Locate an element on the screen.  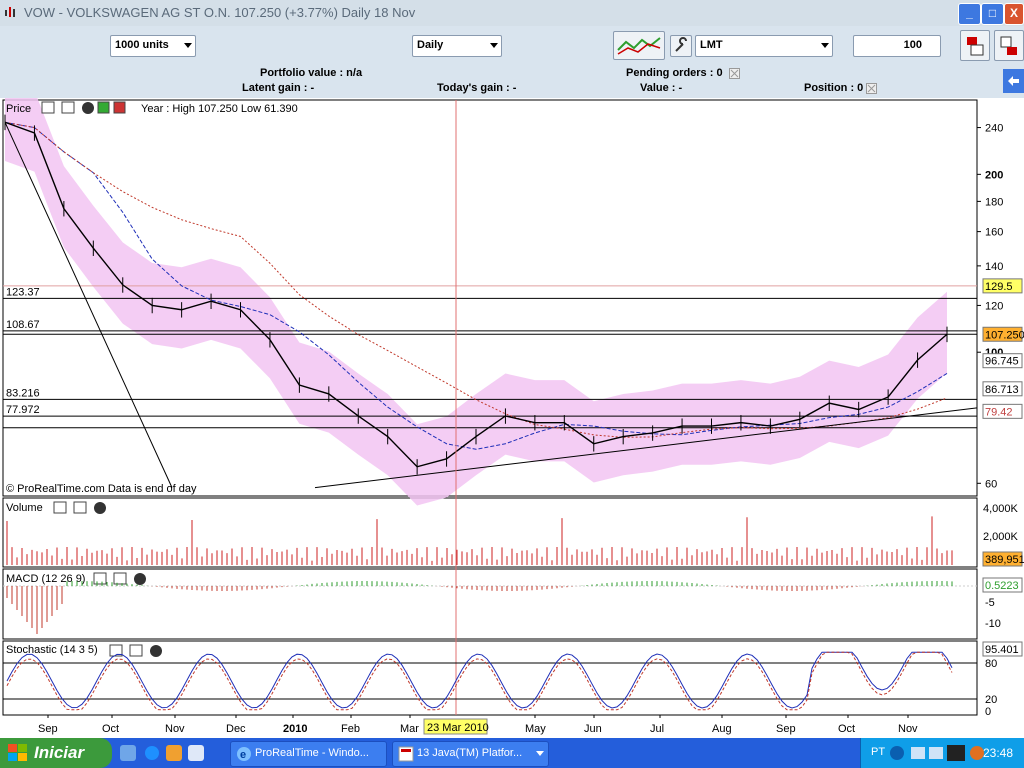
maximize-button: □ is located at coordinates (992, 14).